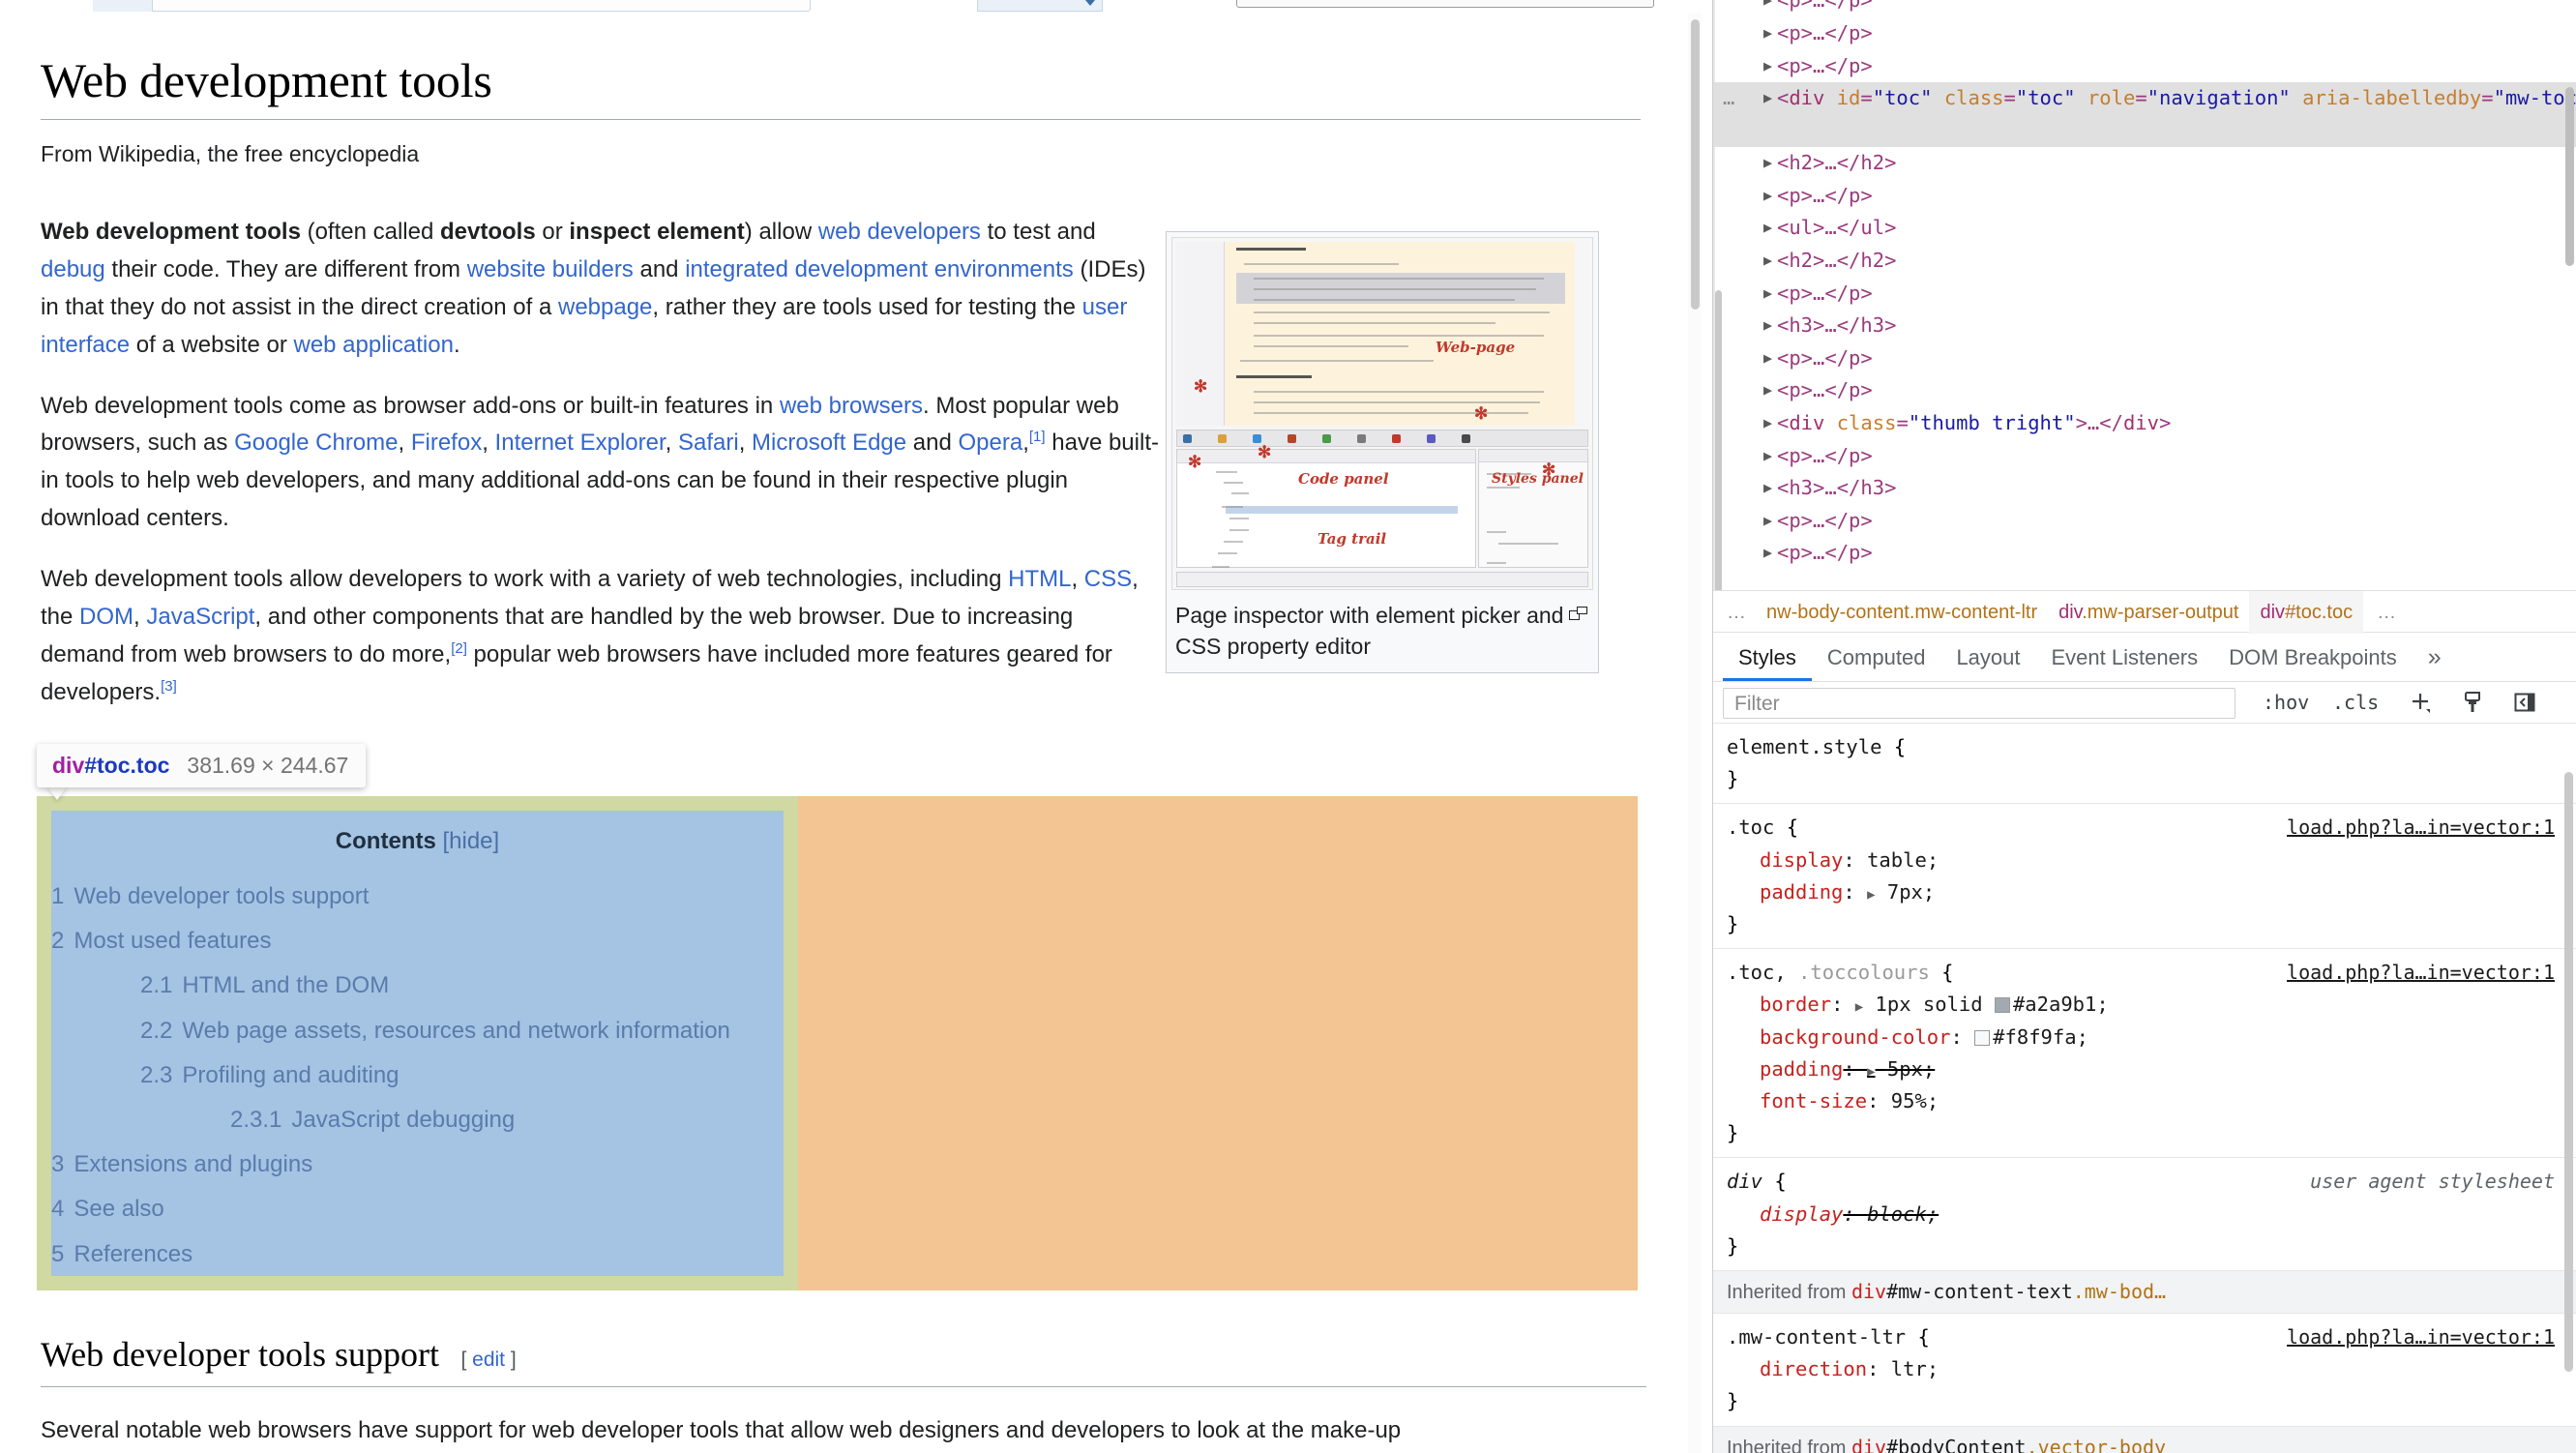 Image resolution: width=2576 pixels, height=1453 pixels. I want to click on declaration-property: font-size, so click(1797, 1101).